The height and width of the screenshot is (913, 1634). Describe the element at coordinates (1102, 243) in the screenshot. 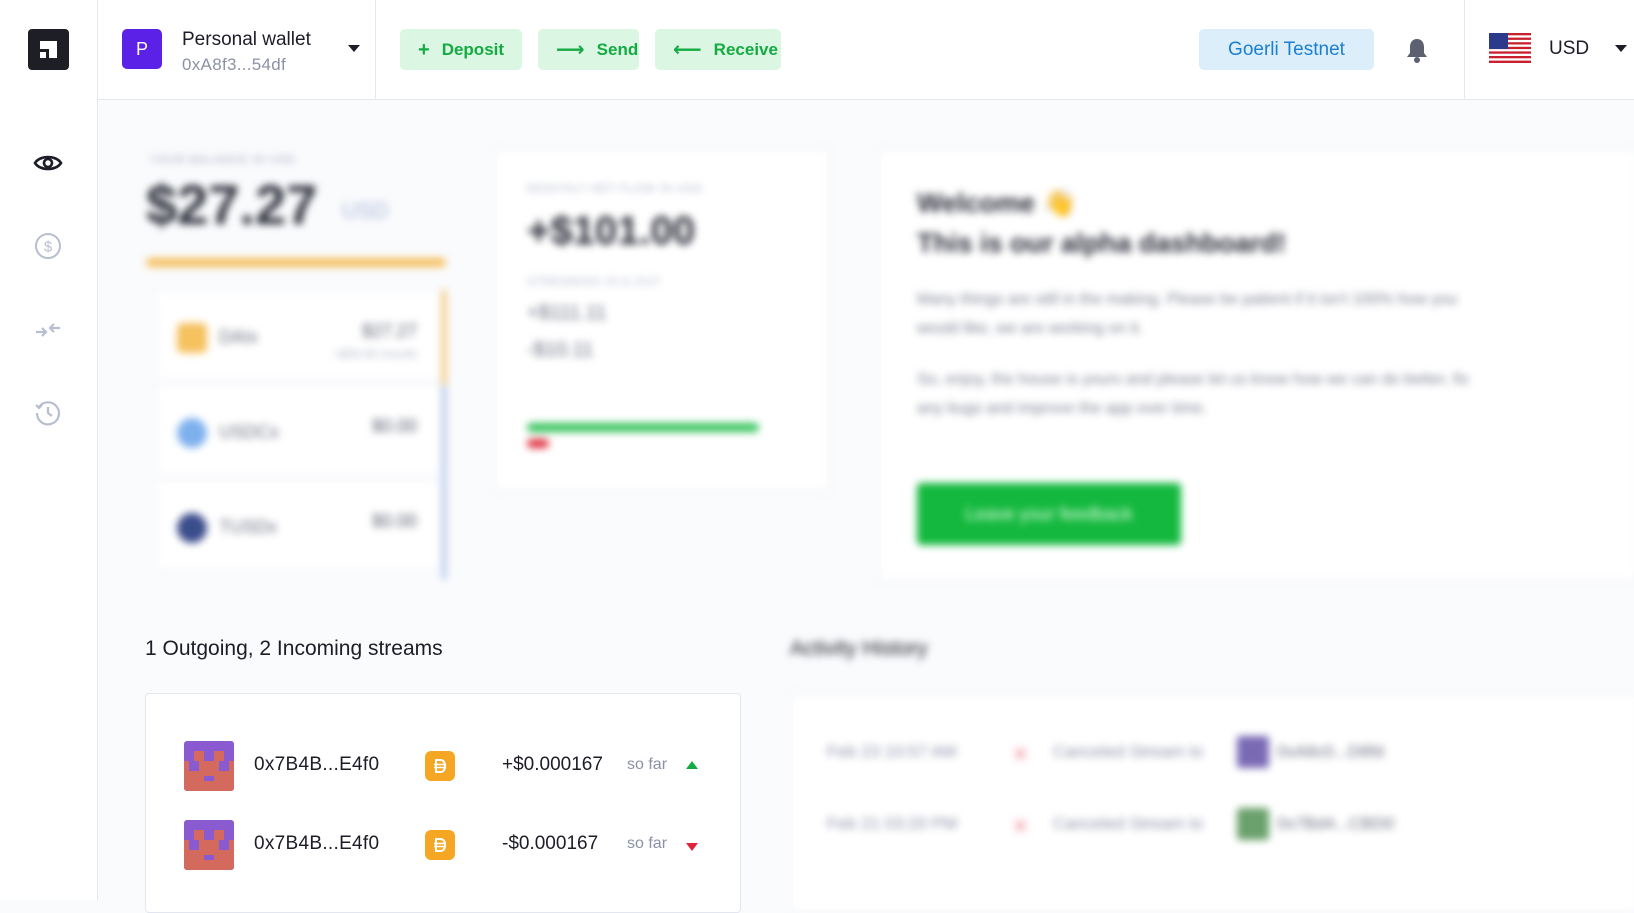

I see `welcome-subtitle: This is our alpha dashboard!` at that location.